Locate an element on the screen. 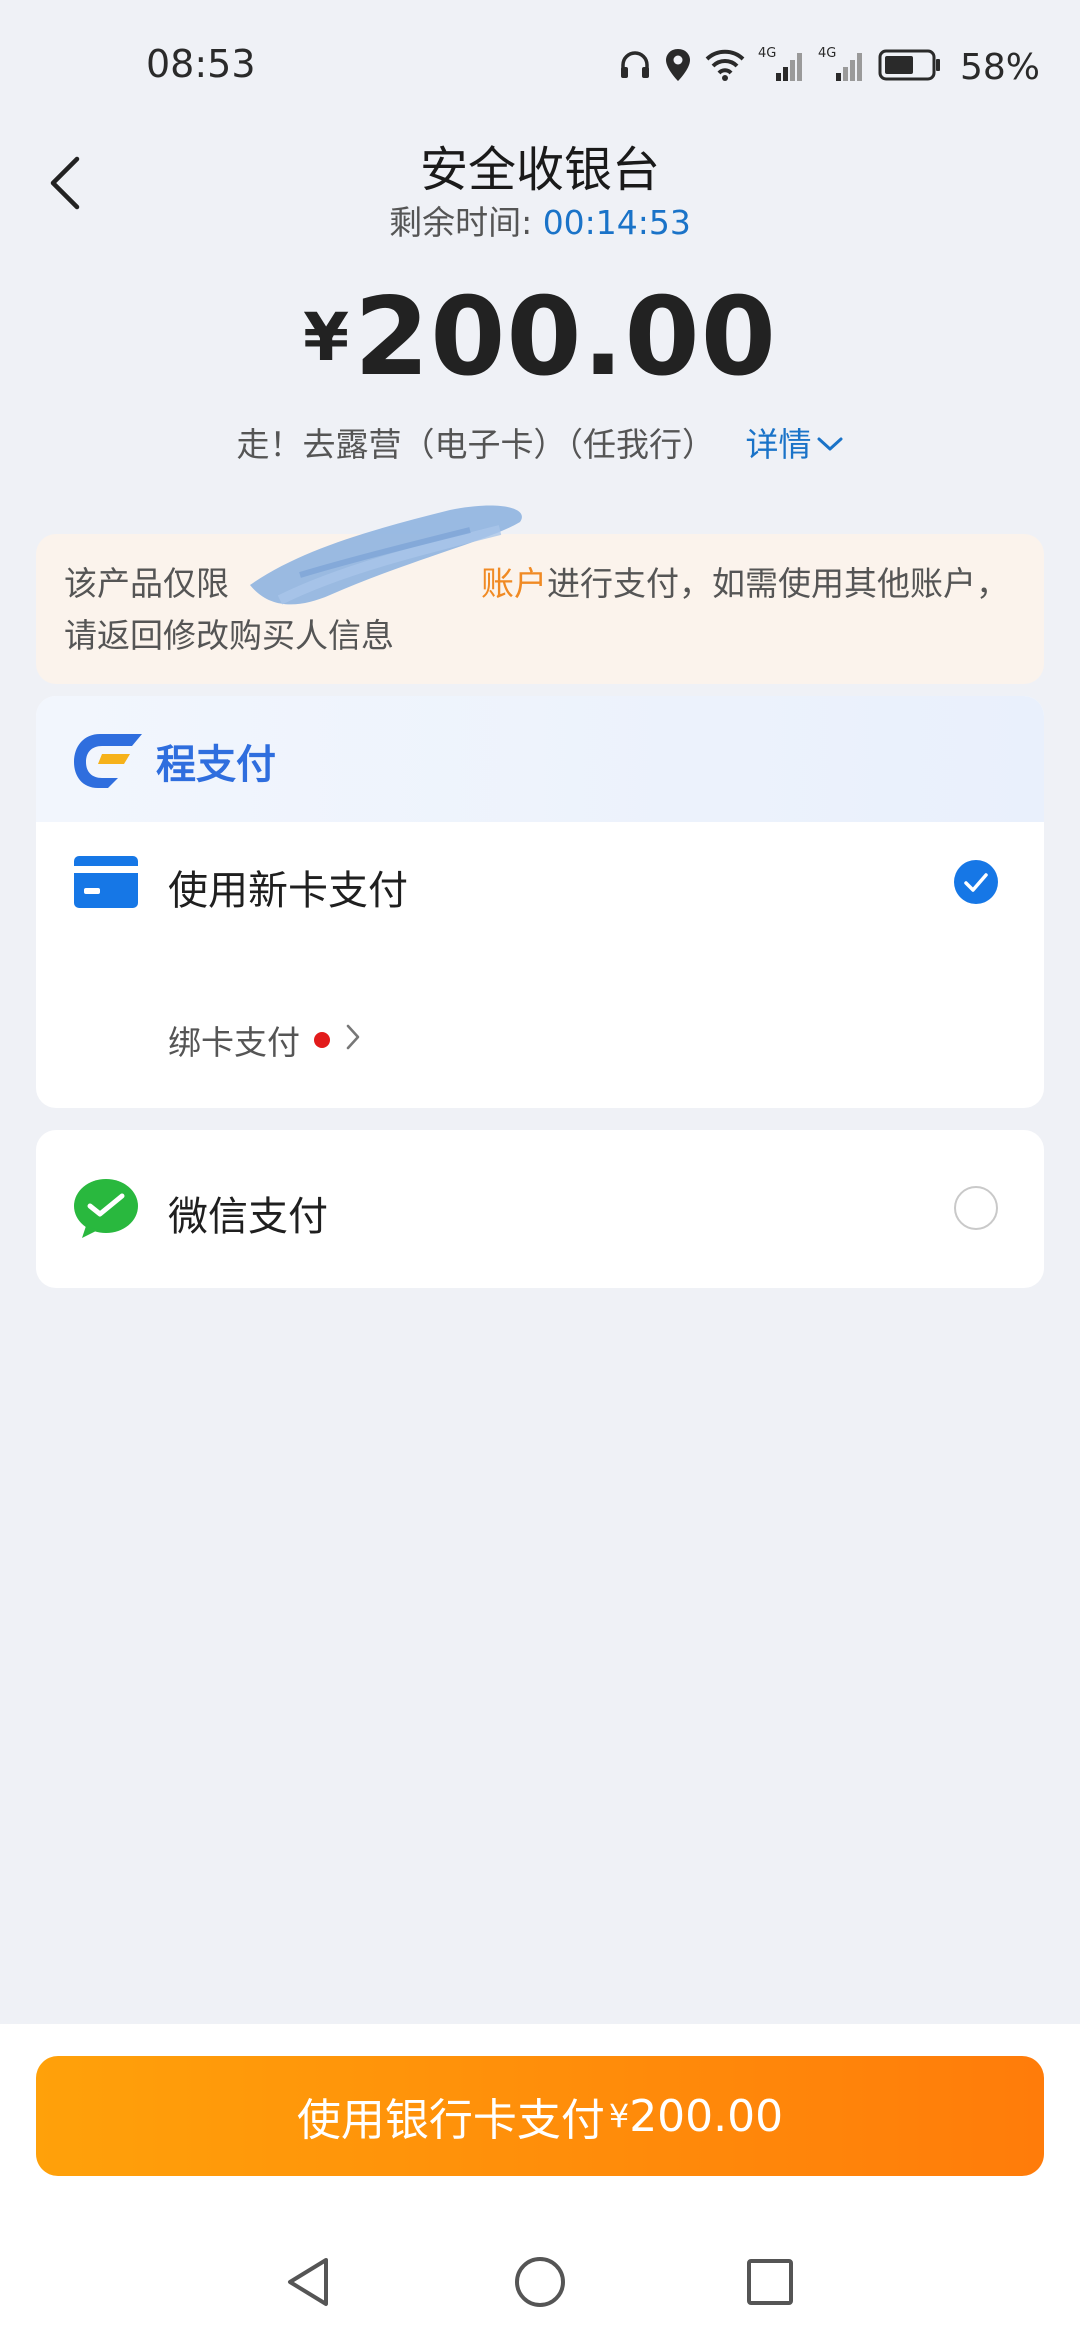 The height and width of the screenshot is (2340, 1080). pay-button-currency: ¥ is located at coordinates (619, 2116).